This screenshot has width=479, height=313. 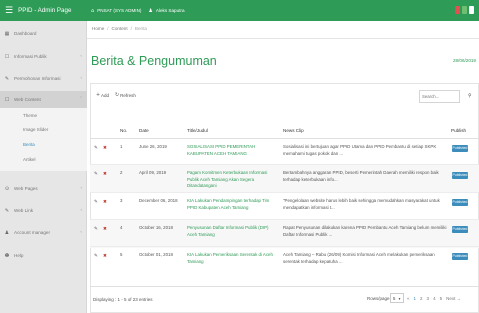 I want to click on submenu-item-berita: Berita, so click(x=43, y=144).